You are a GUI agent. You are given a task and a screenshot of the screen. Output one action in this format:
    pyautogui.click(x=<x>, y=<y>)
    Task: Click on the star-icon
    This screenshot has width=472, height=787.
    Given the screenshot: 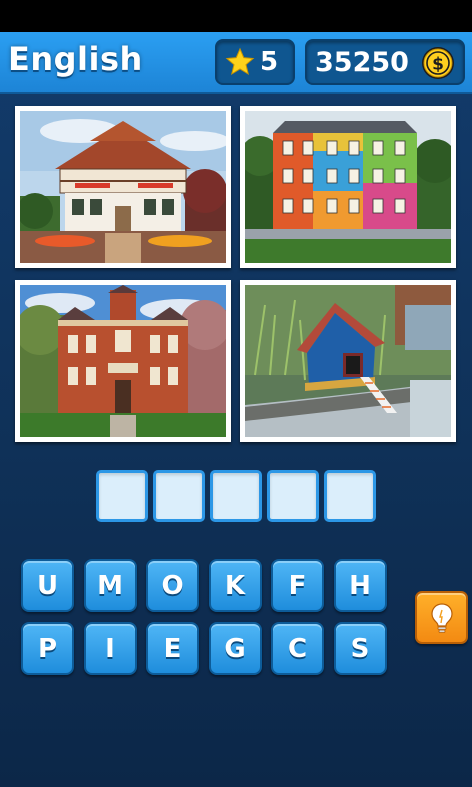 What is the action you would take?
    pyautogui.click(x=240, y=61)
    